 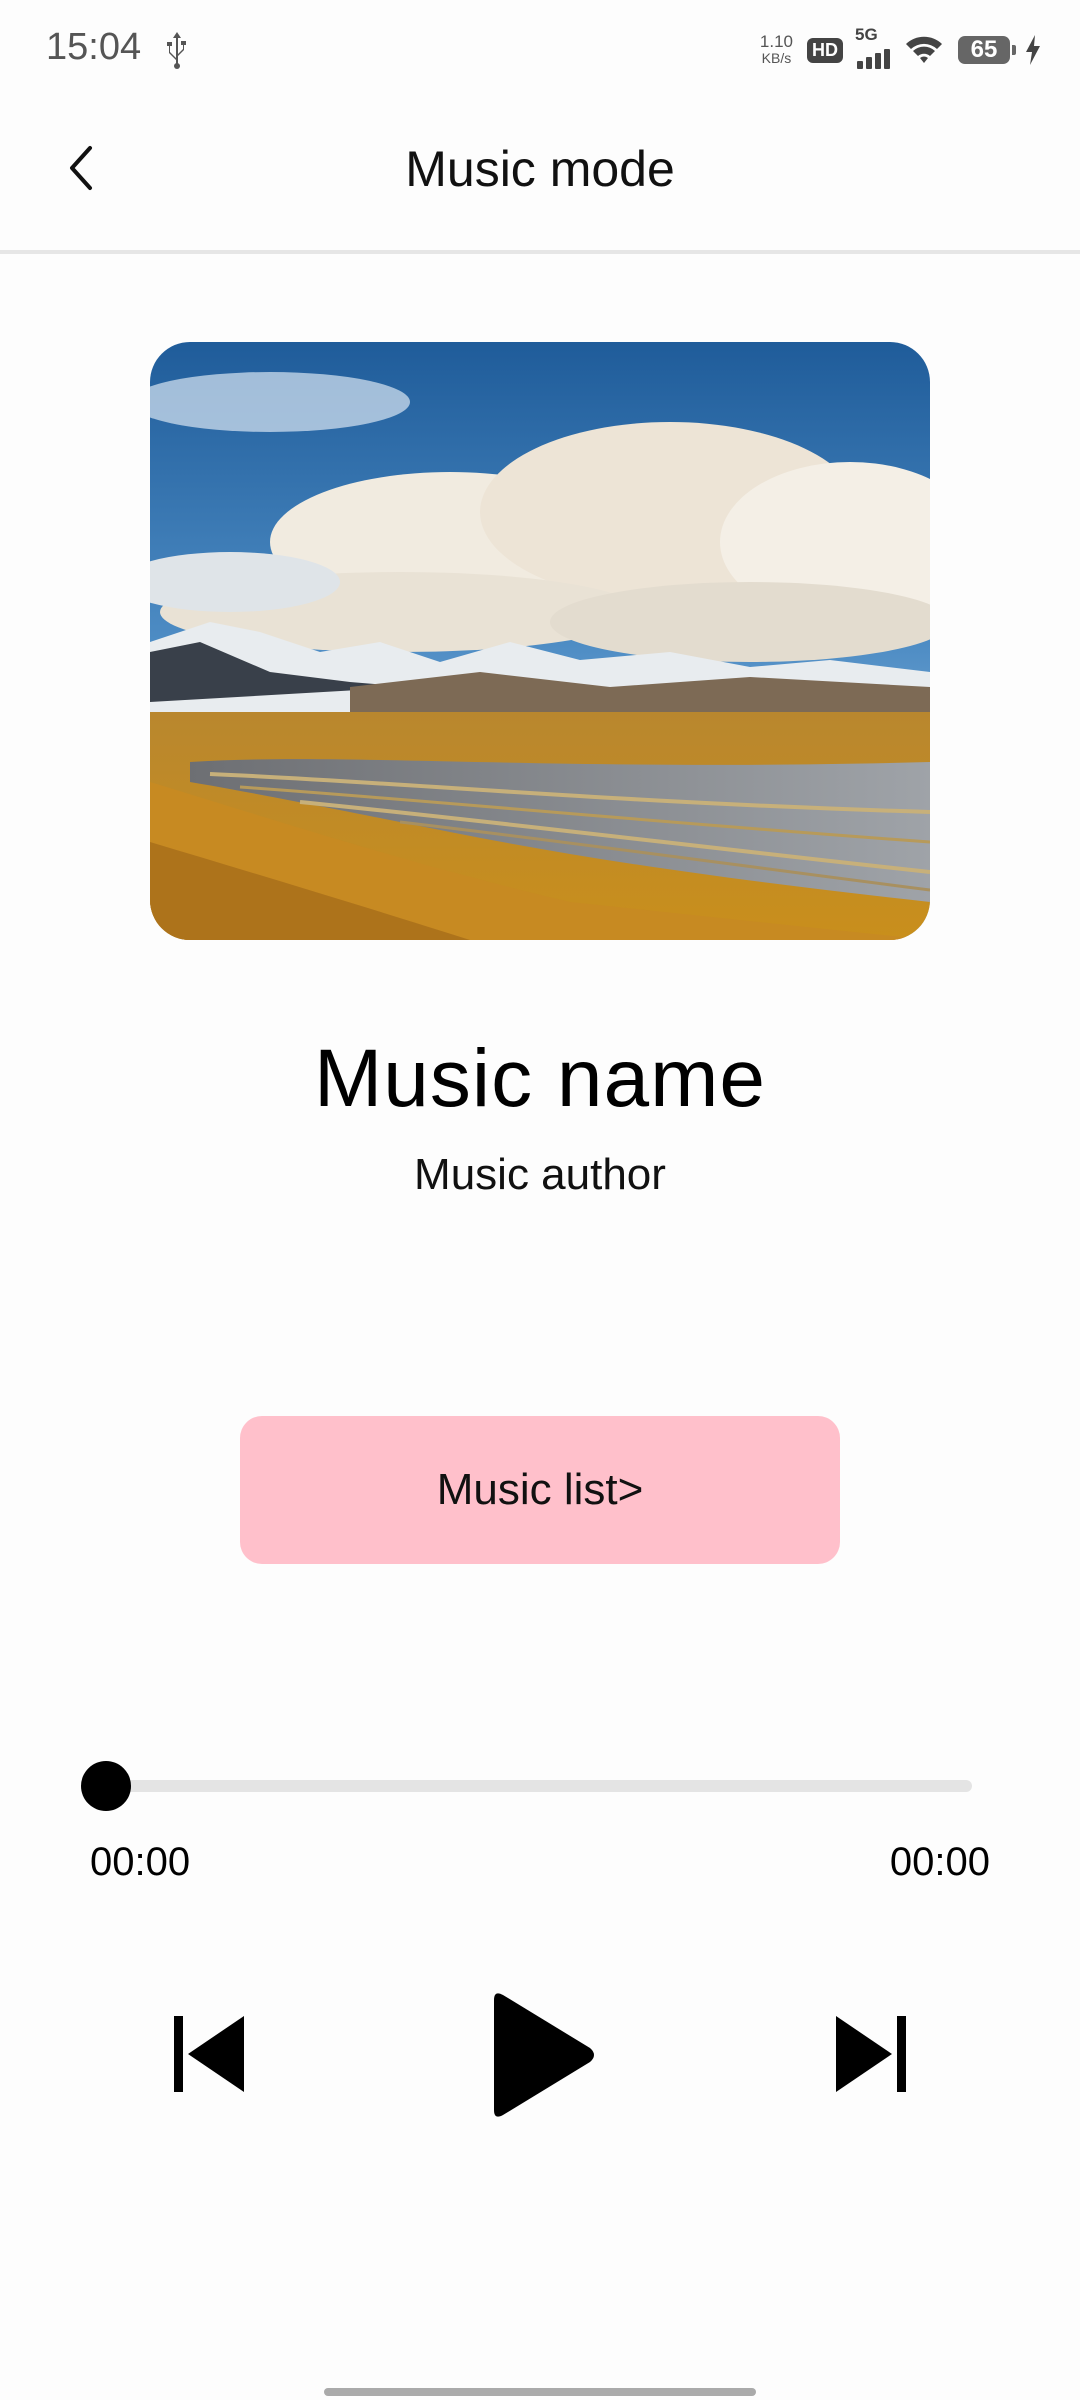 I want to click on play-button, so click(x=543, y=2055).